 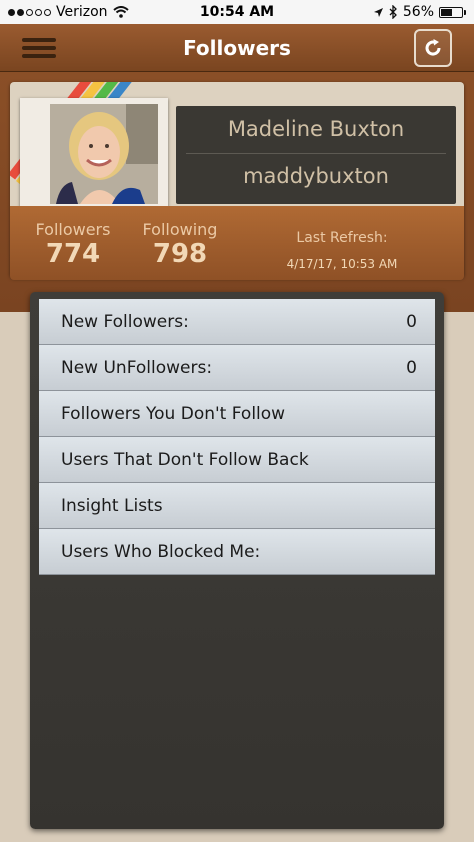 What do you see at coordinates (120, 12) in the screenshot?
I see `wifi-icon` at bounding box center [120, 12].